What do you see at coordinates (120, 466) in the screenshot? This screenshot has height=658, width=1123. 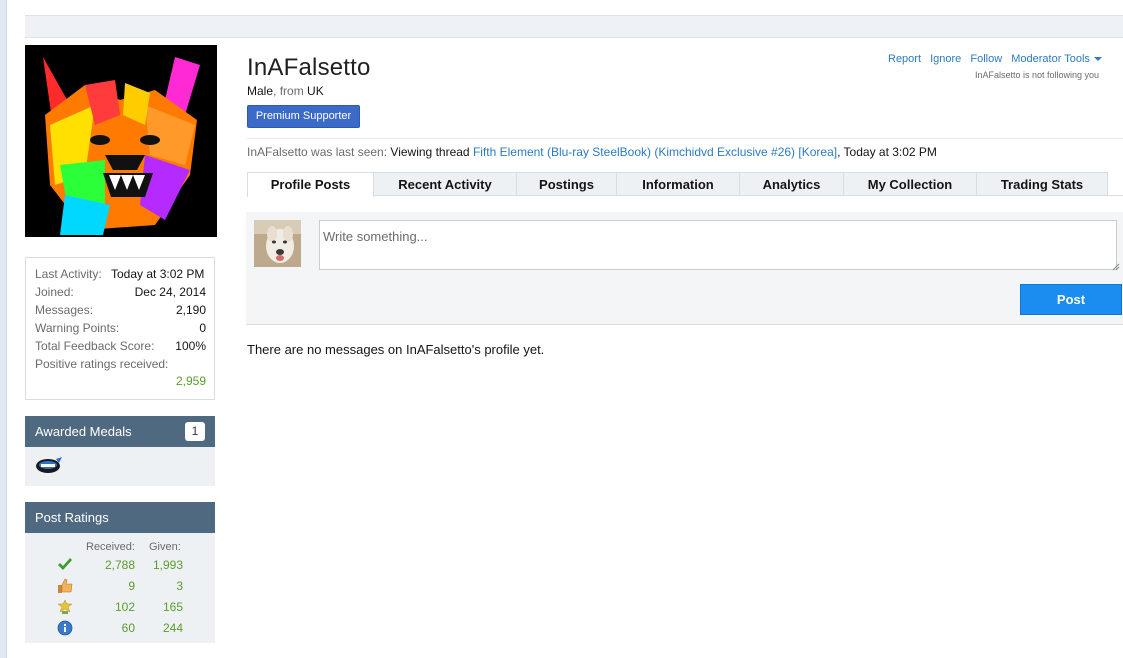 I see `awarded-medals-body` at bounding box center [120, 466].